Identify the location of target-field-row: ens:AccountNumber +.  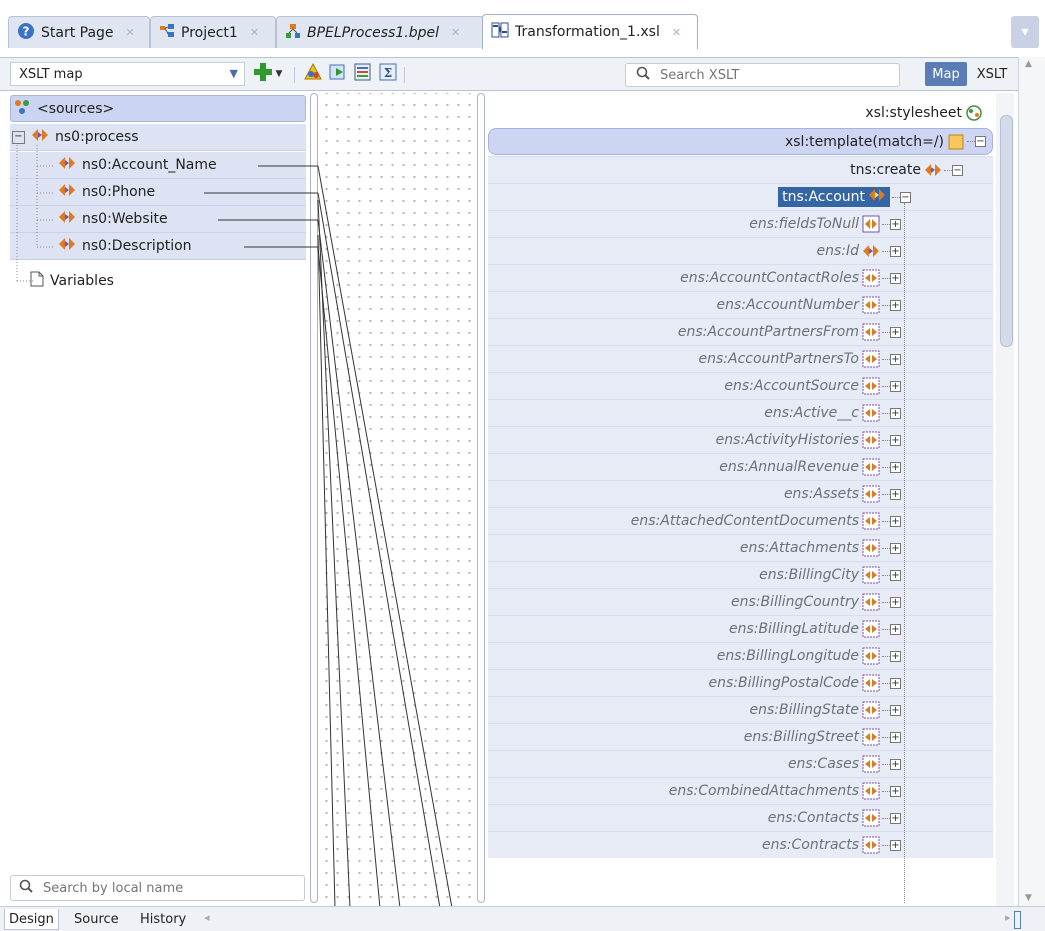
(740, 304).